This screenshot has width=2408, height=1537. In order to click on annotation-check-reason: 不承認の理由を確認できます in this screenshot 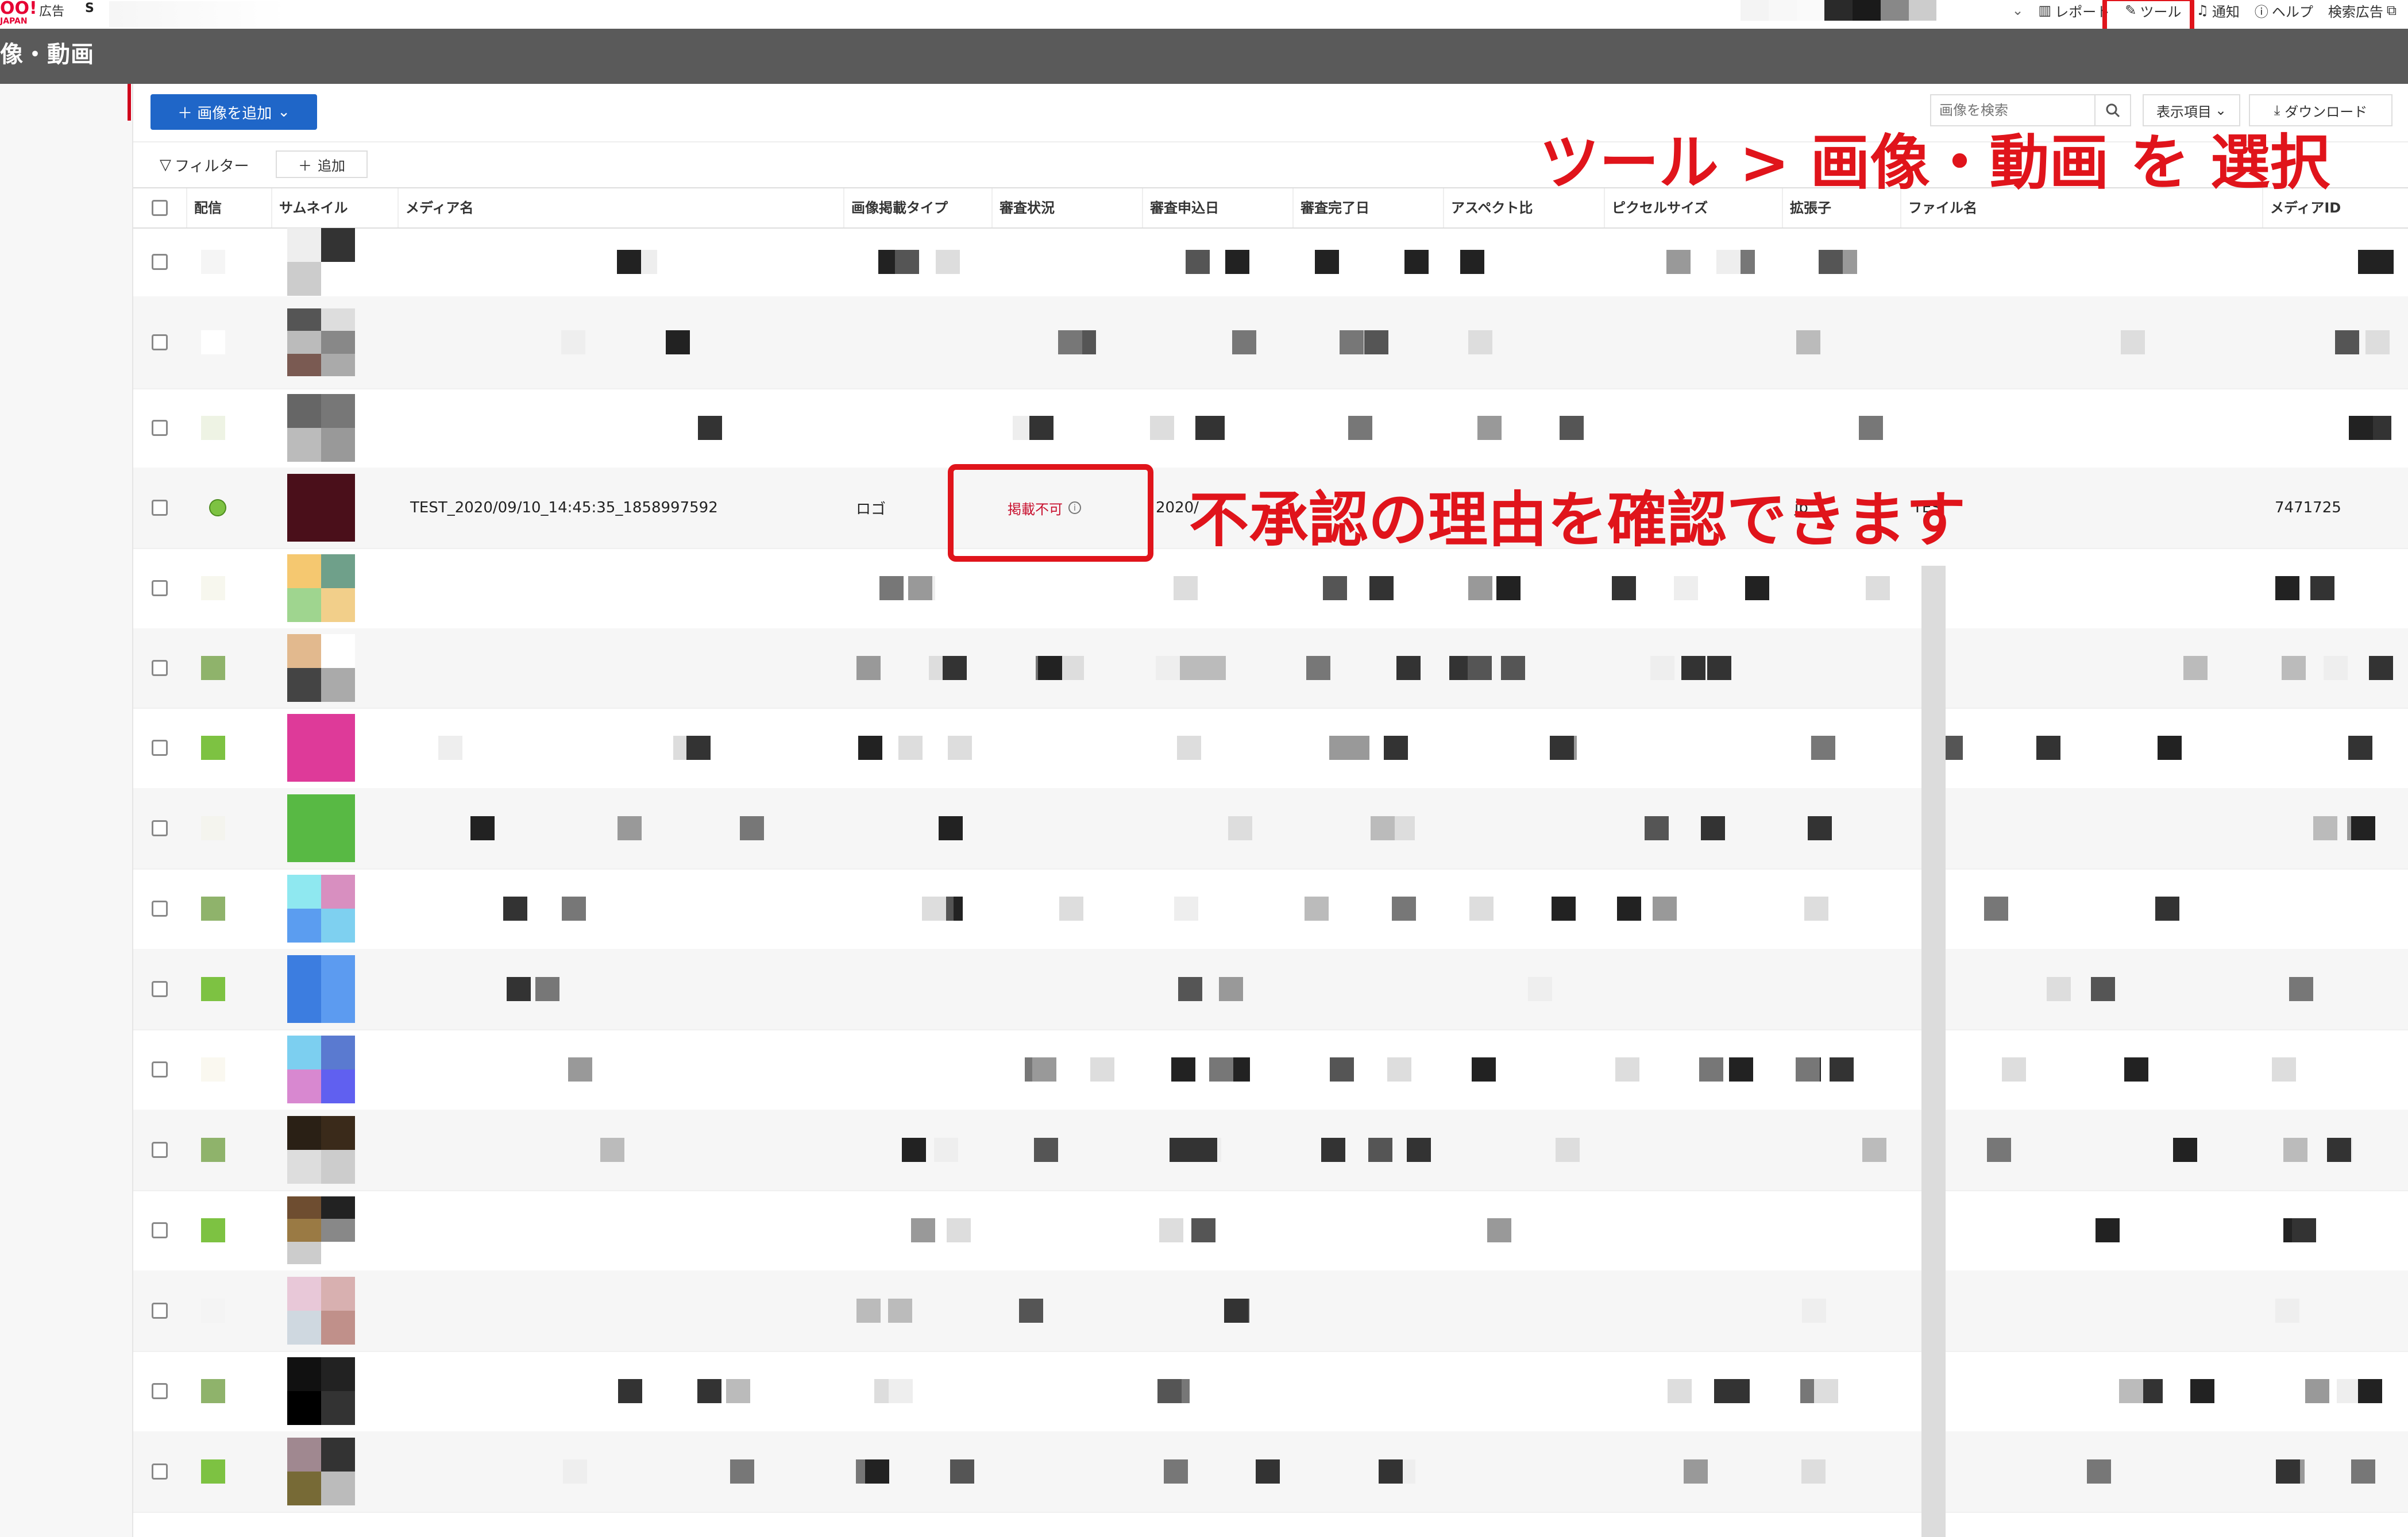, I will do `click(1577, 520)`.